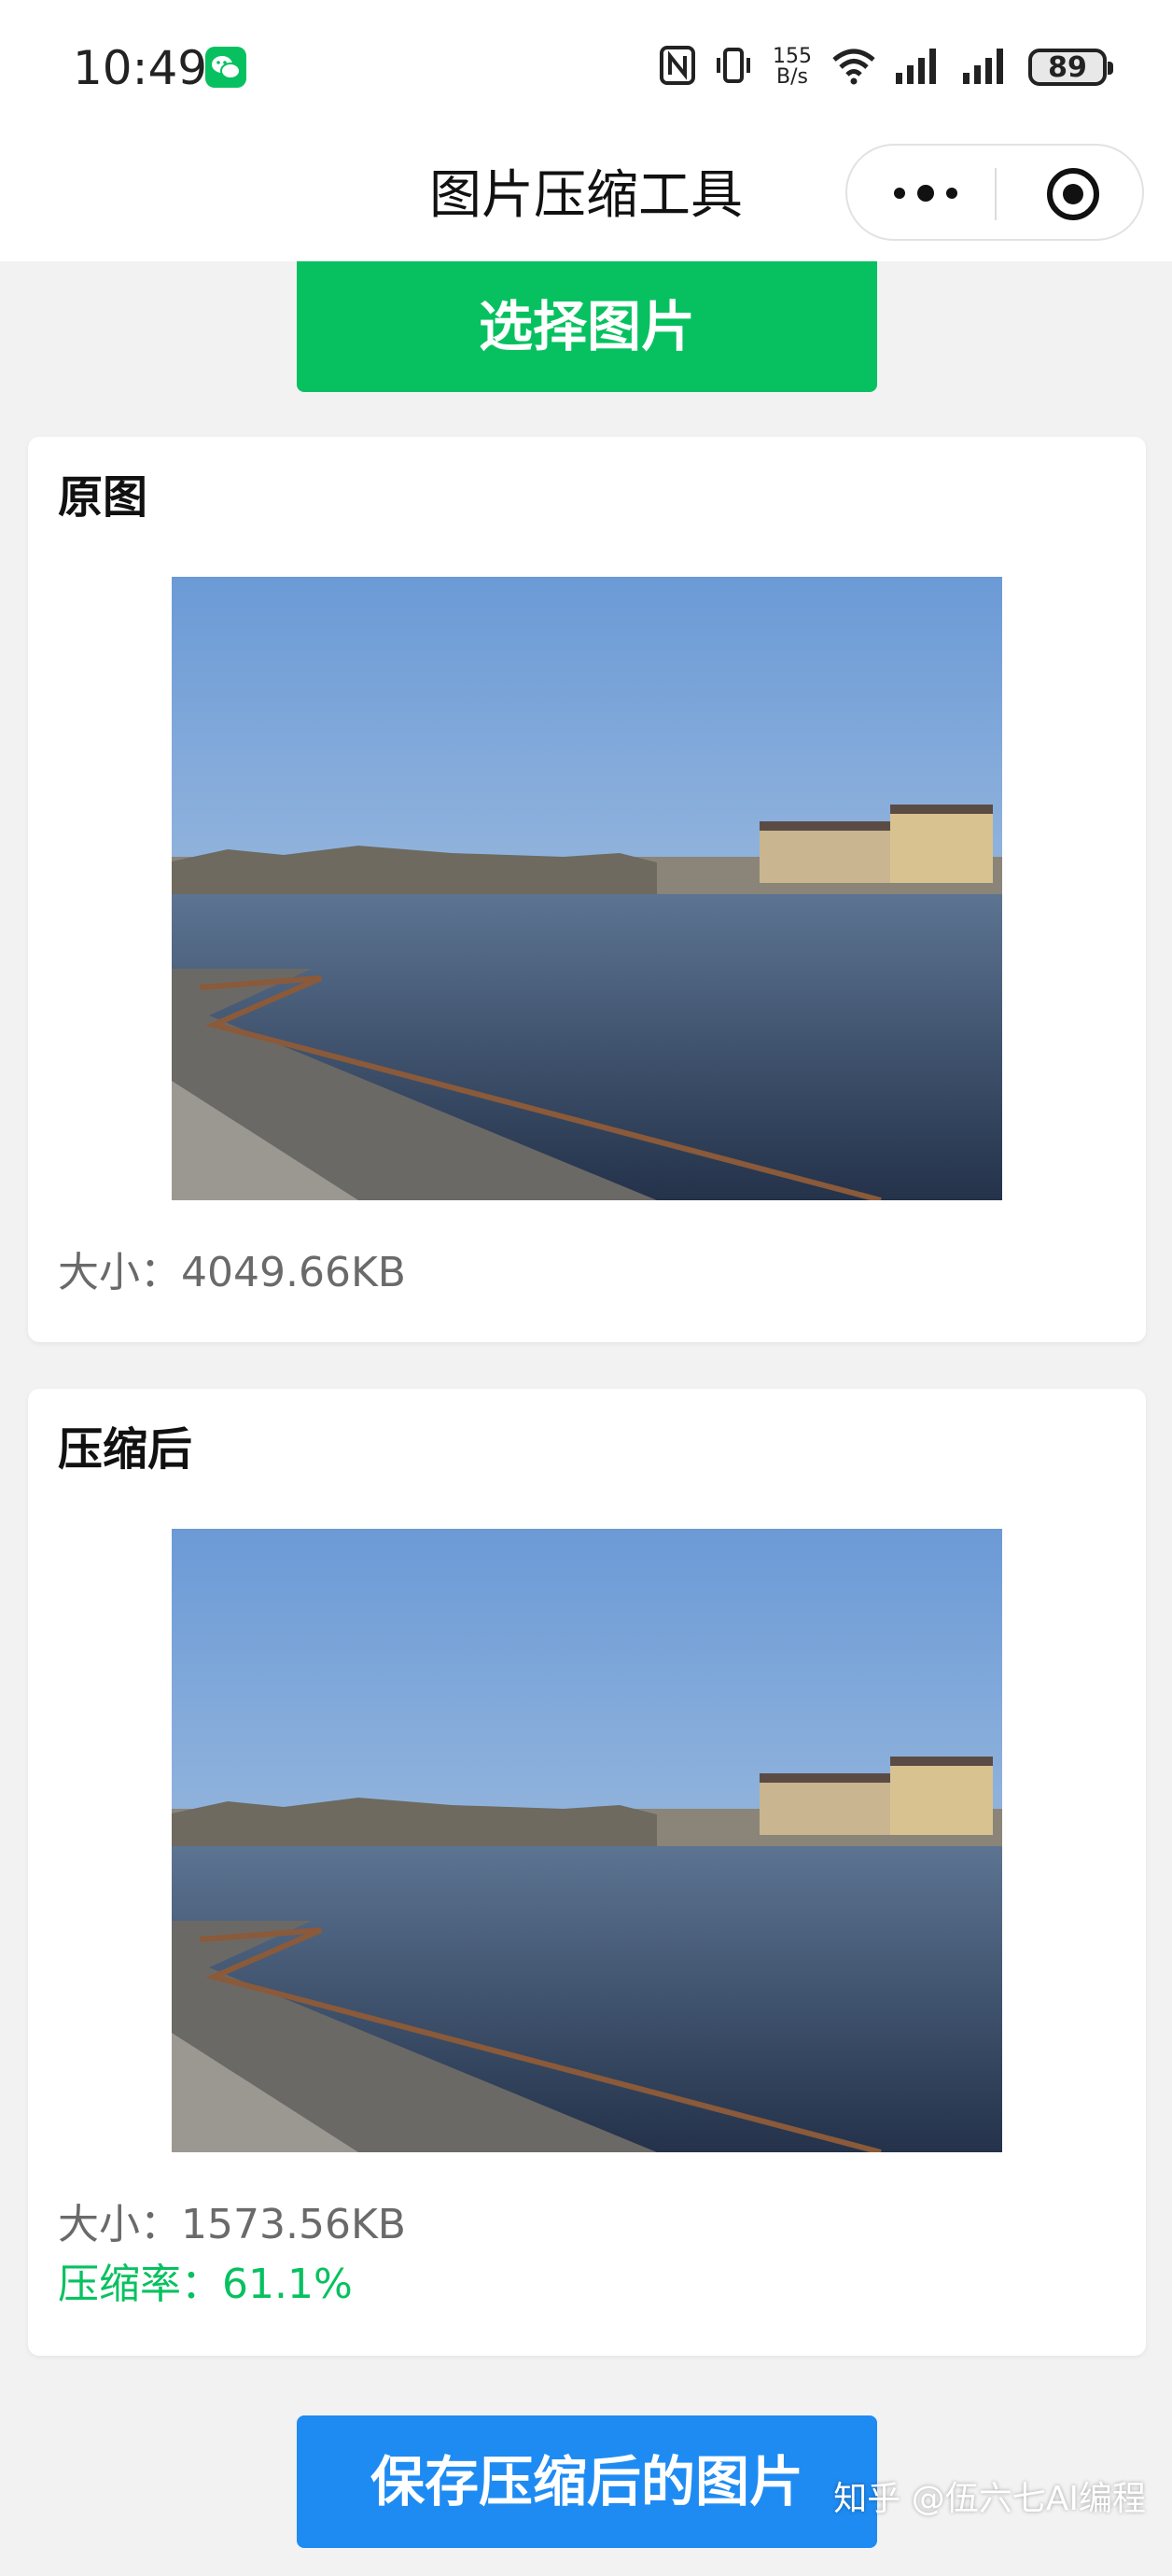 The image size is (1172, 2576). Describe the element at coordinates (925, 193) in the screenshot. I see `more-icon` at that location.